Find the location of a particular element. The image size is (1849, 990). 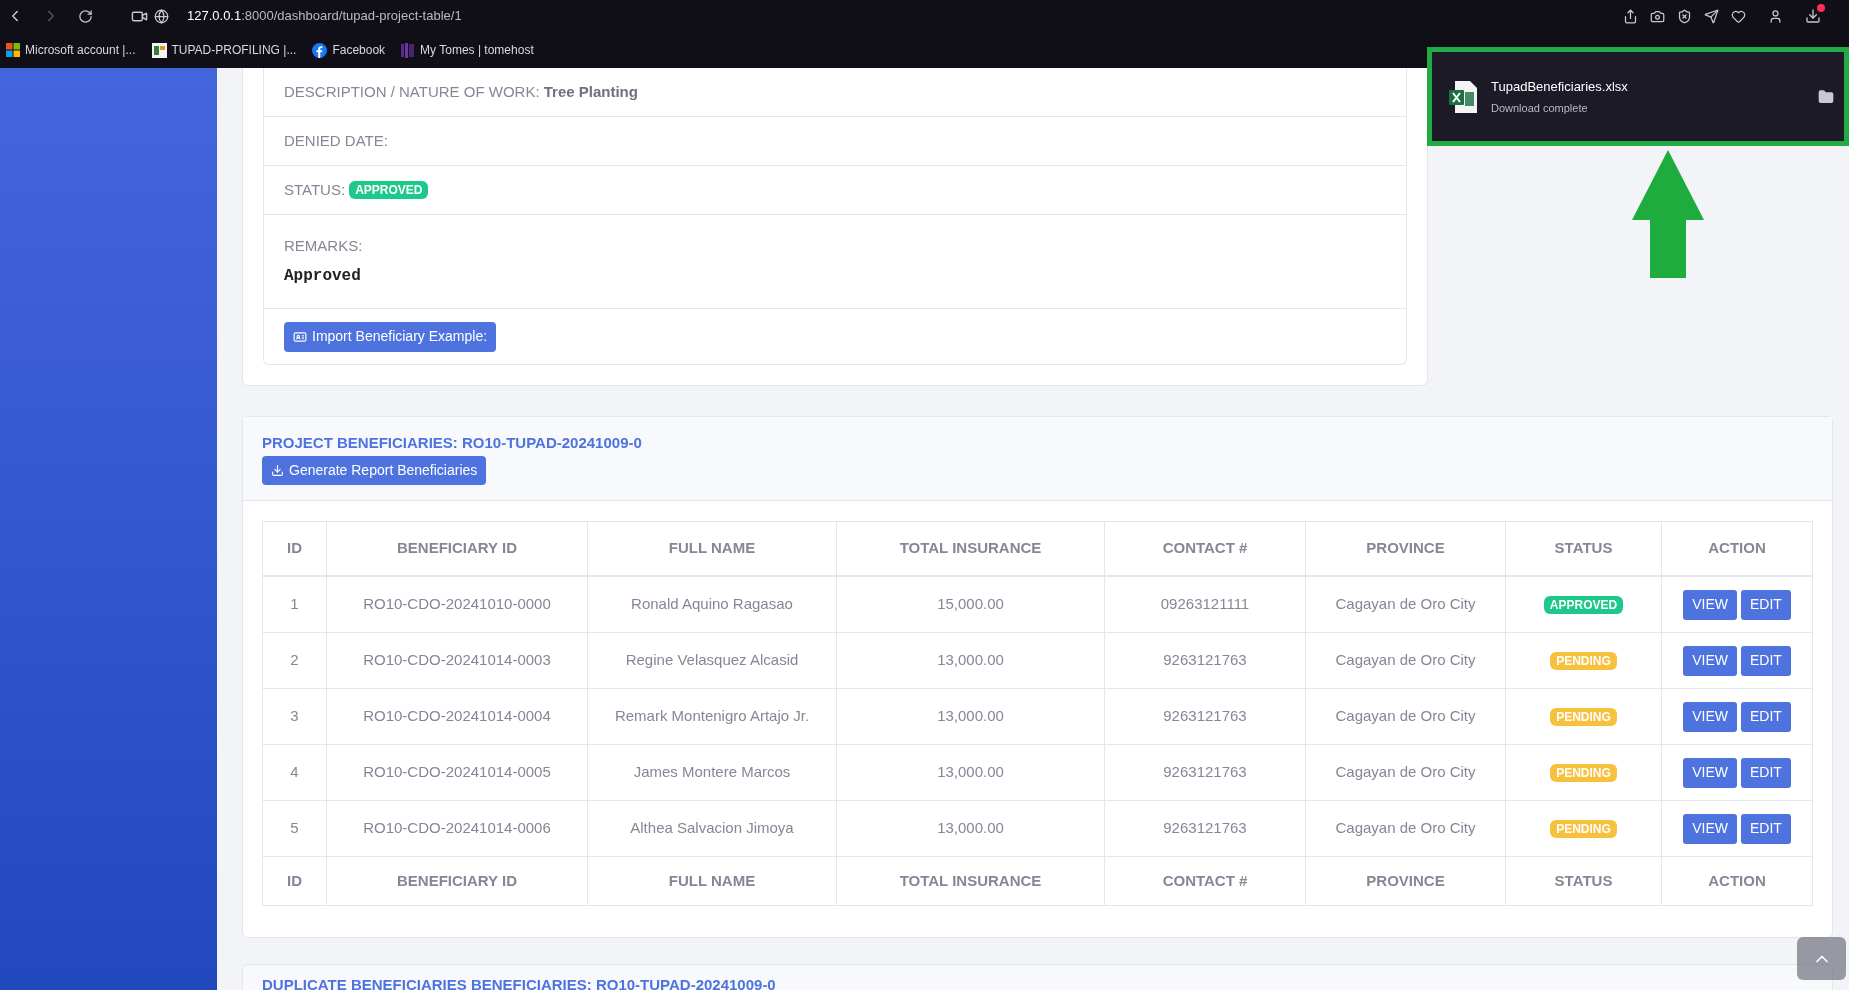

address-bar: 127.0.0.1:8000/dashboard/tupad-project-table/1 is located at coordinates (324, 16).